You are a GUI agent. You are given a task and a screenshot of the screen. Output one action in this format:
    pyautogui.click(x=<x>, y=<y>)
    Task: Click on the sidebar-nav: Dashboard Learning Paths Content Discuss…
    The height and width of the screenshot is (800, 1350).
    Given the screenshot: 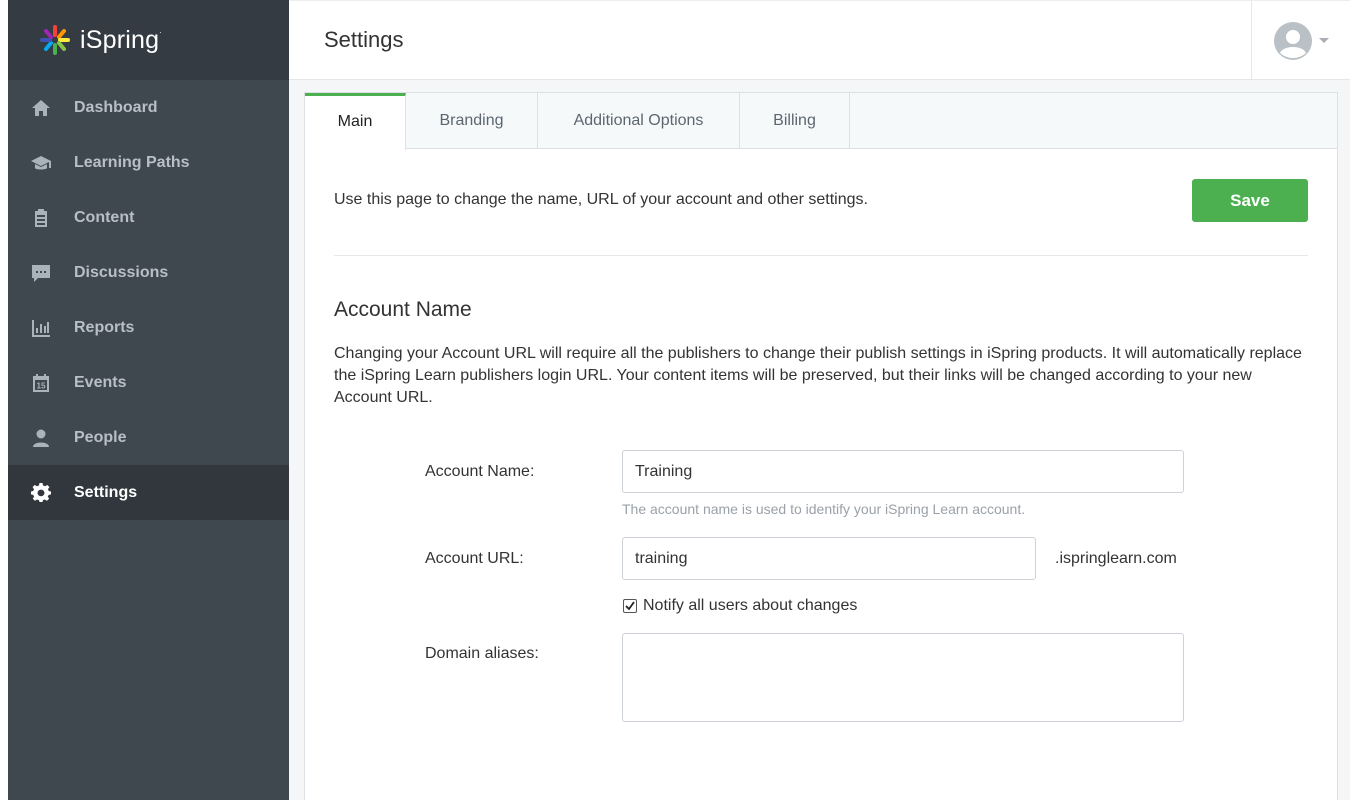 What is the action you would take?
    pyautogui.click(x=148, y=300)
    